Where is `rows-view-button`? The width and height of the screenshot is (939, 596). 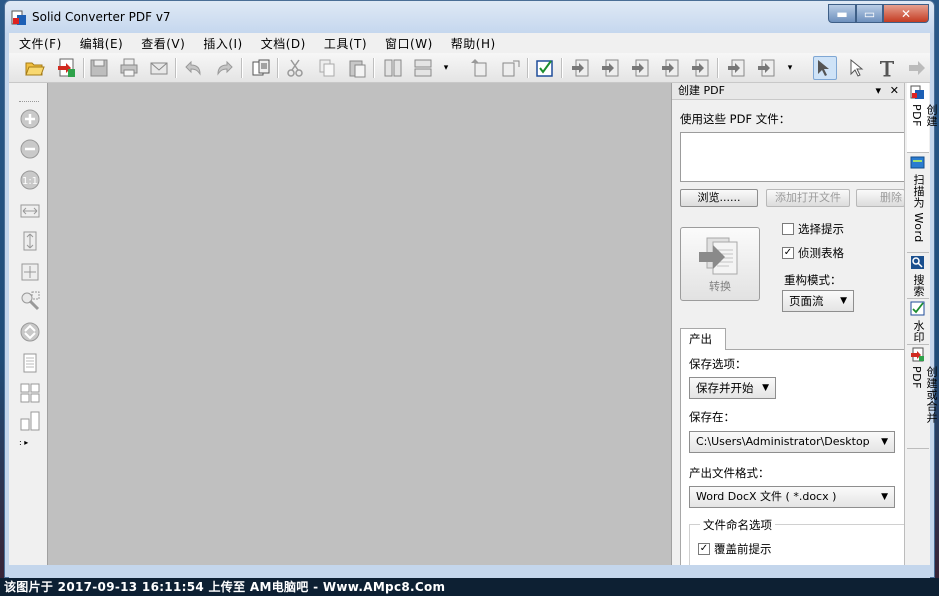
rows-view-button is located at coordinates (423, 68).